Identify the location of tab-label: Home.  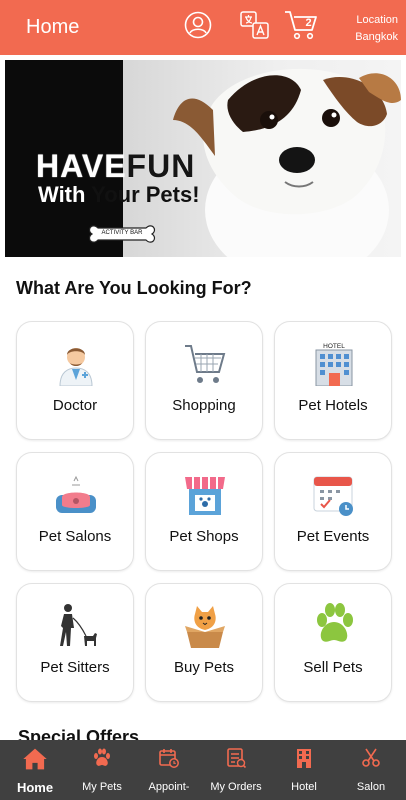
(35, 787).